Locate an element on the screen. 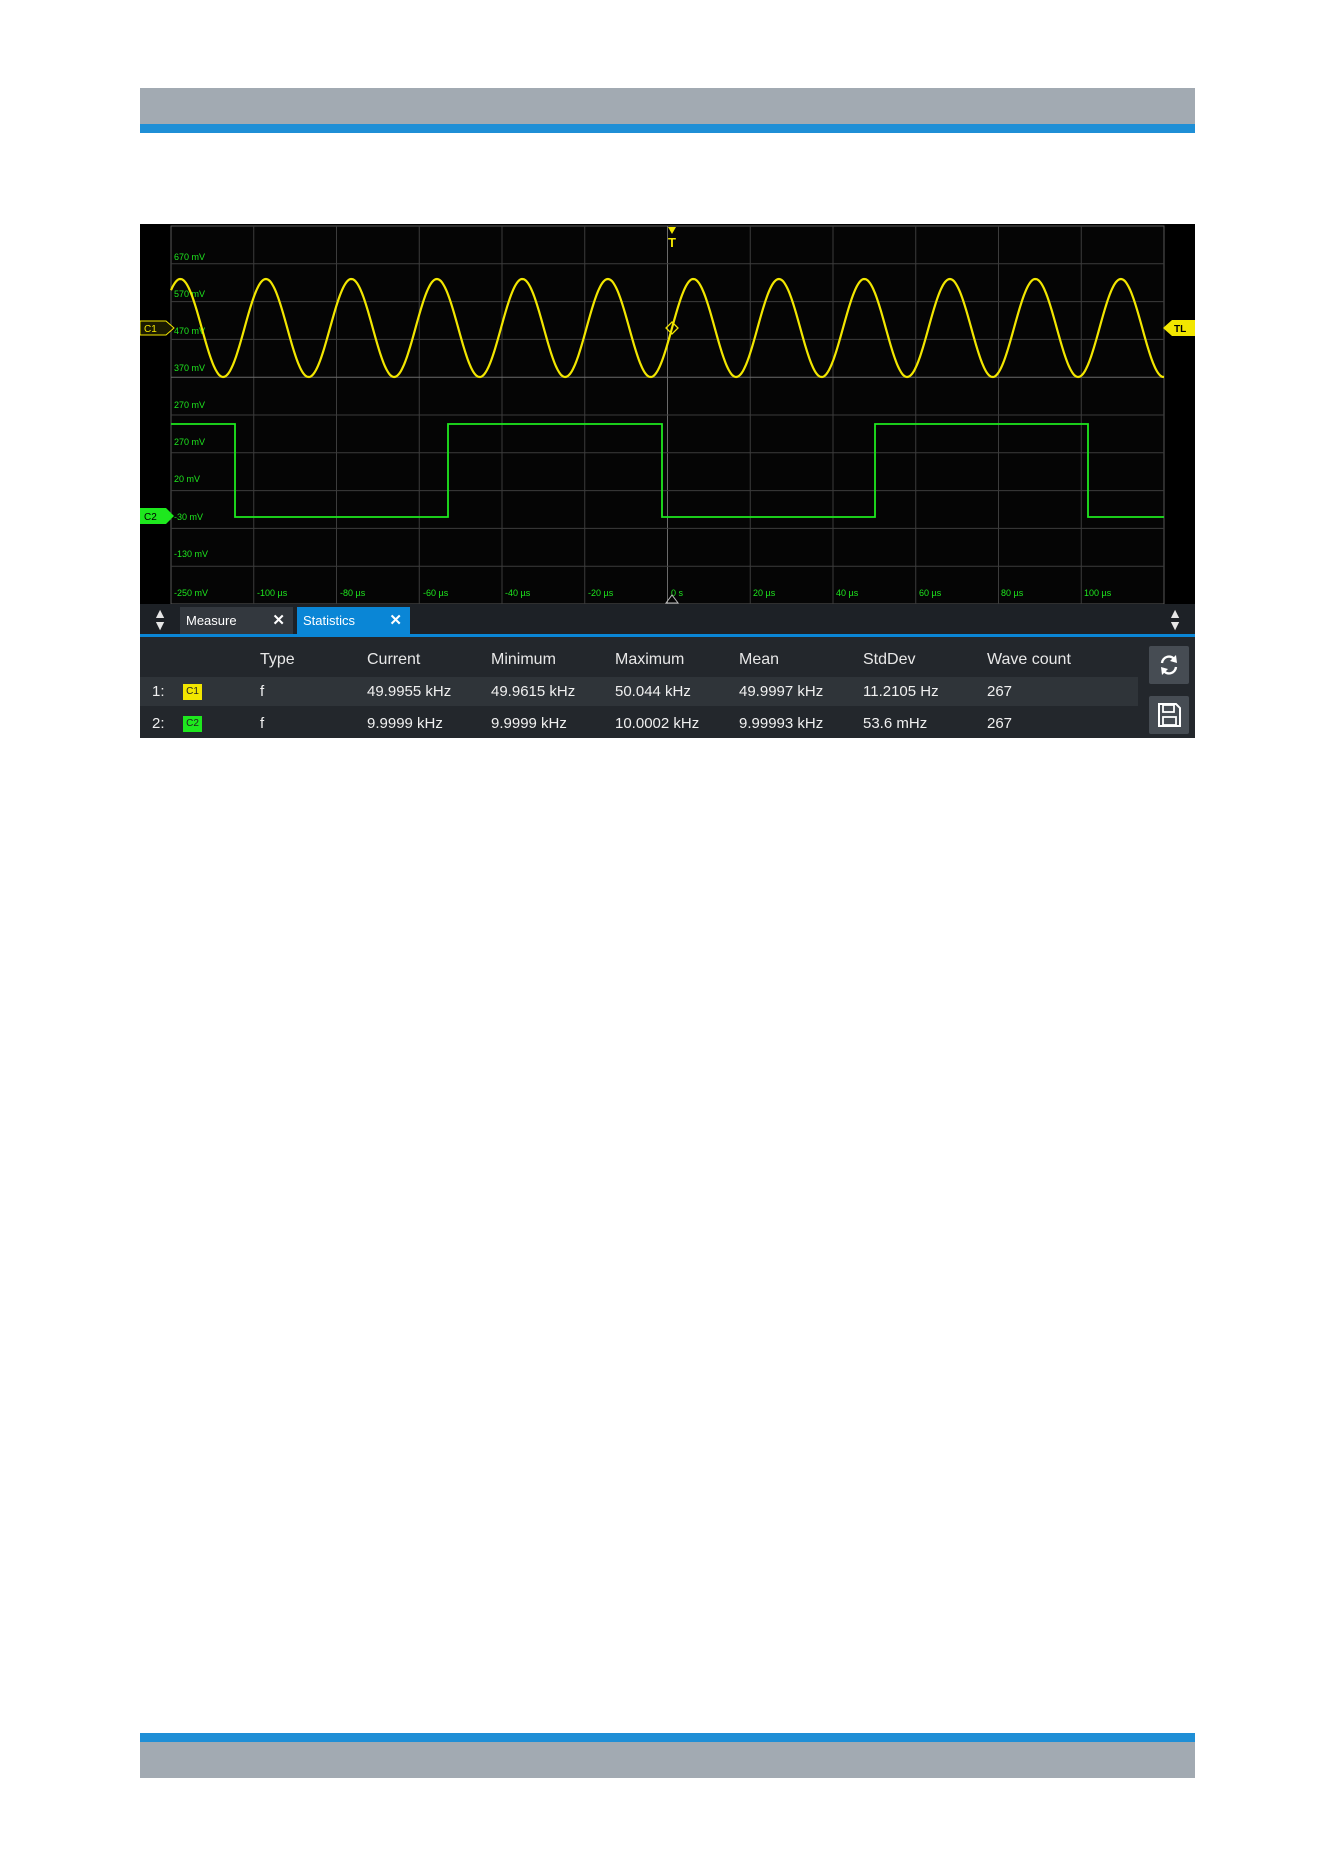 The width and height of the screenshot is (1324, 1872). tab-statistics: Statistics ✕ is located at coordinates (353, 620).